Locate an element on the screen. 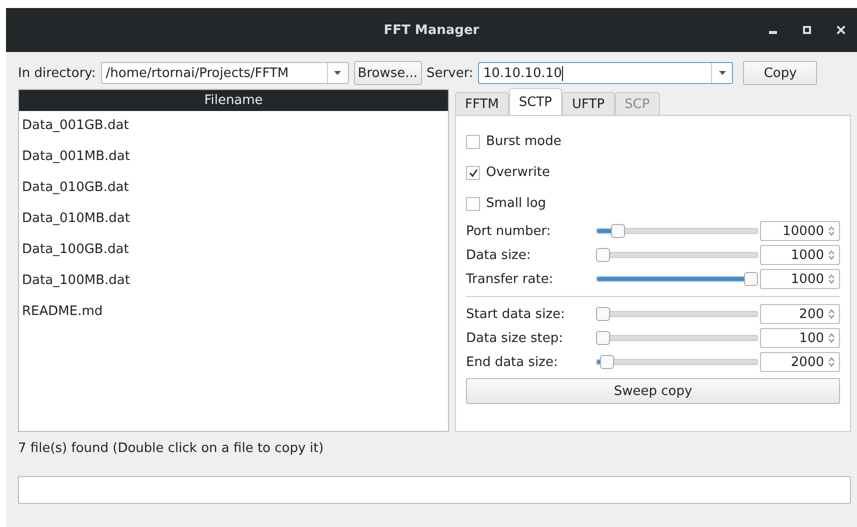 The width and height of the screenshot is (857, 527). slider-label: Transfer rate: is located at coordinates (510, 279).